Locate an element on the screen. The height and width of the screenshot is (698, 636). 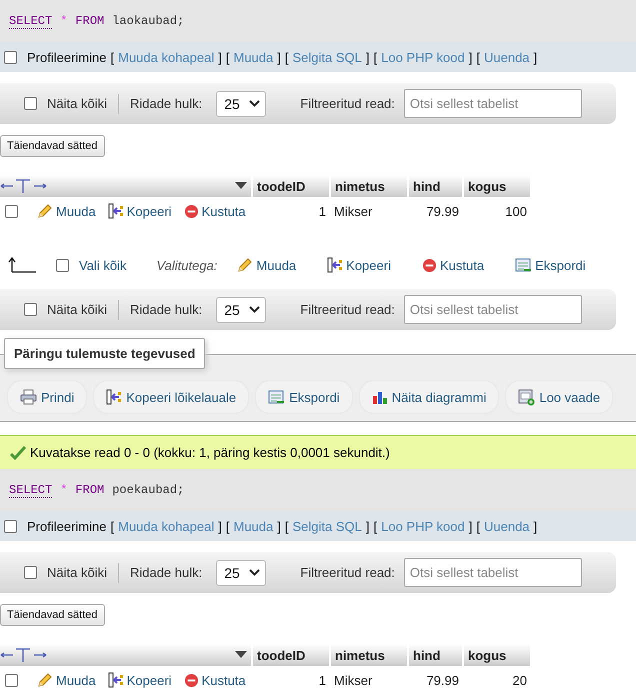
view-add-icon is located at coordinates (527, 397).